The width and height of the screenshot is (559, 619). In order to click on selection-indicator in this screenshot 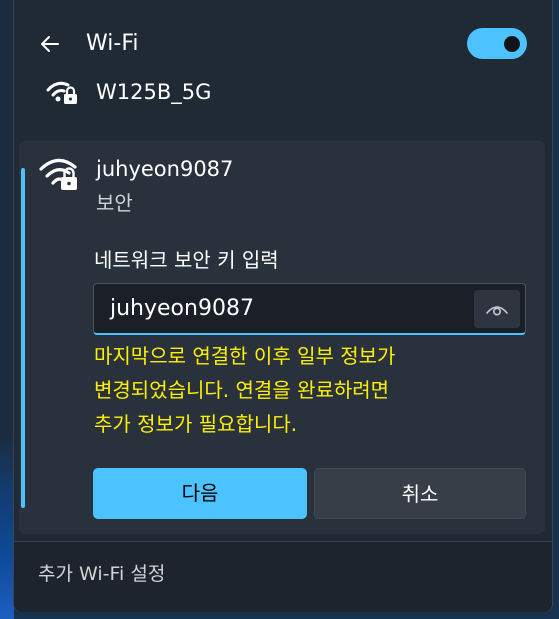, I will do `click(23, 338)`.